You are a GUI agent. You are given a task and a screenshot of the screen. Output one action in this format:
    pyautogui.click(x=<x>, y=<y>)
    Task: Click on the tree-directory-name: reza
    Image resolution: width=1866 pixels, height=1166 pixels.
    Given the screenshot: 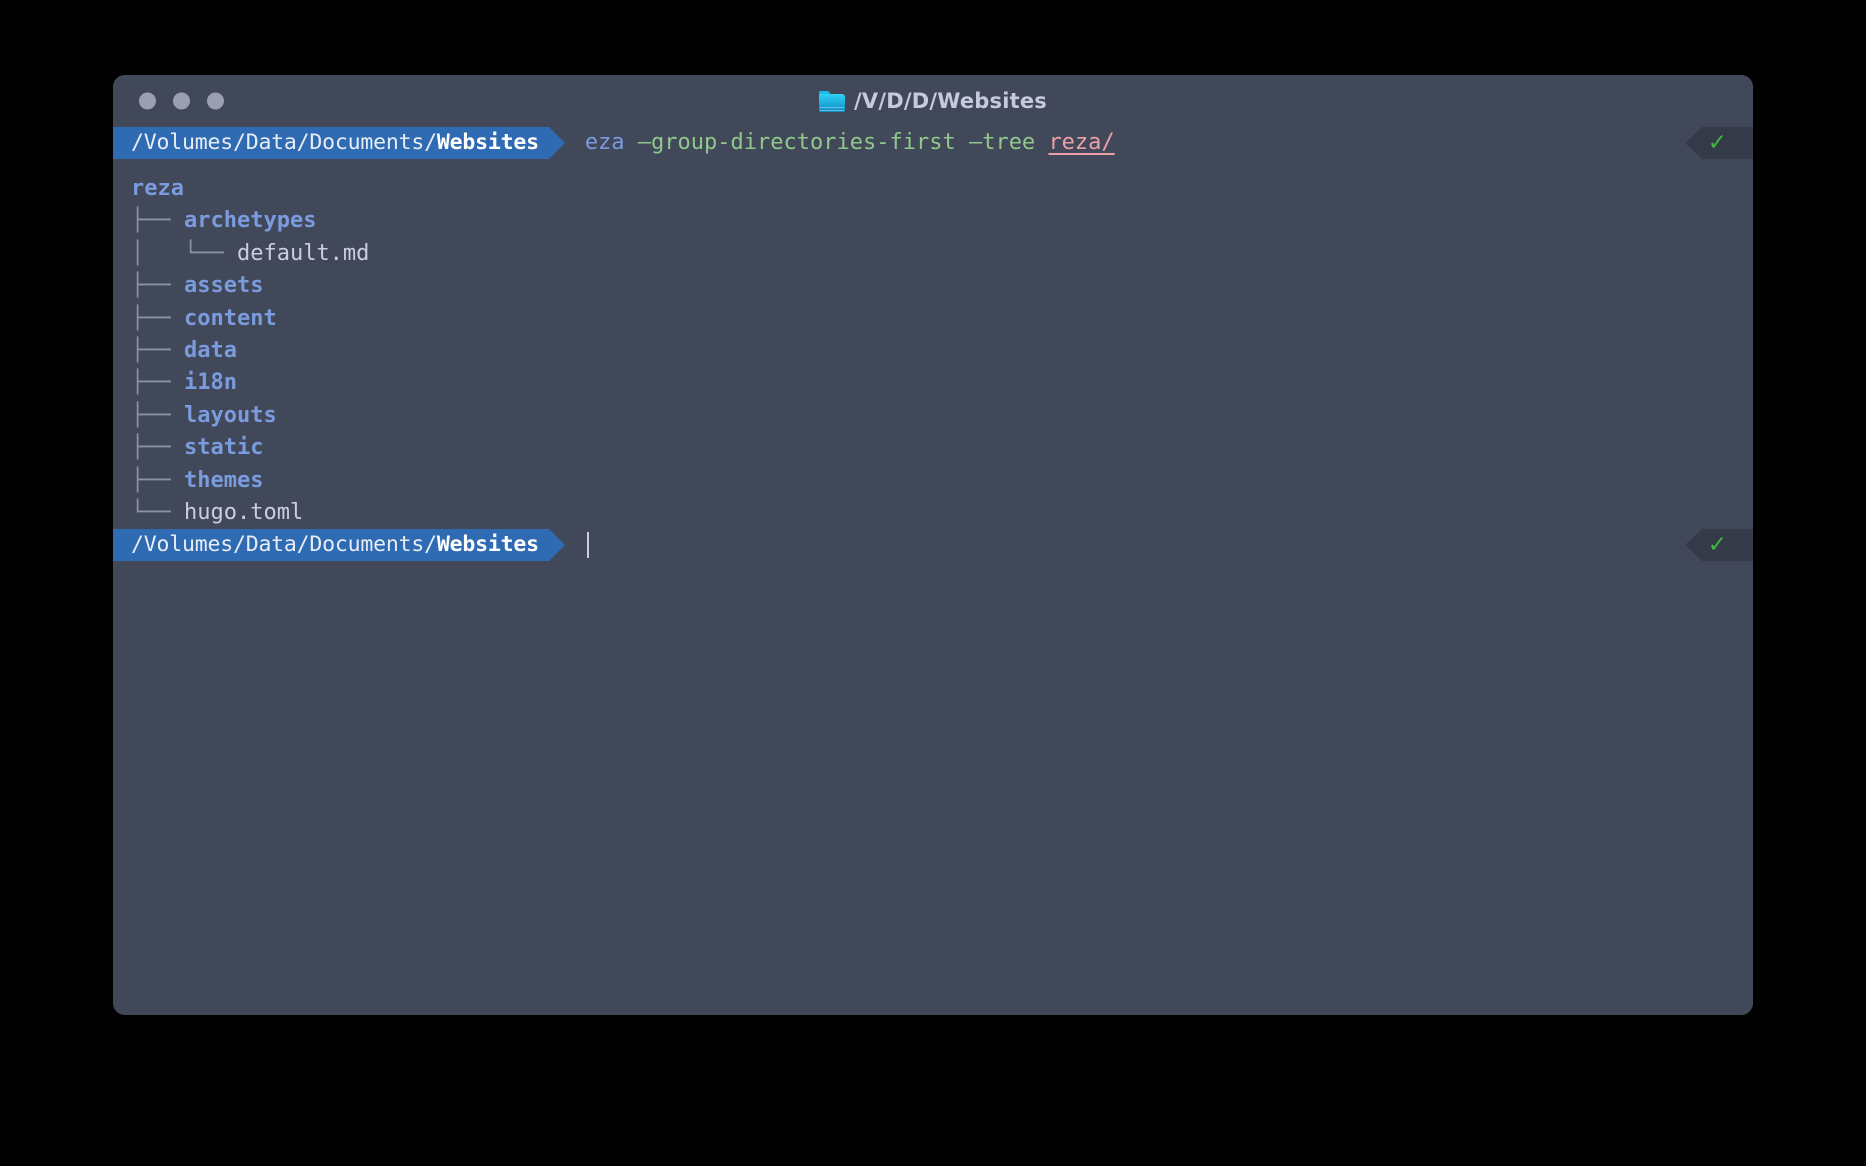 What is the action you would take?
    pyautogui.click(x=157, y=188)
    